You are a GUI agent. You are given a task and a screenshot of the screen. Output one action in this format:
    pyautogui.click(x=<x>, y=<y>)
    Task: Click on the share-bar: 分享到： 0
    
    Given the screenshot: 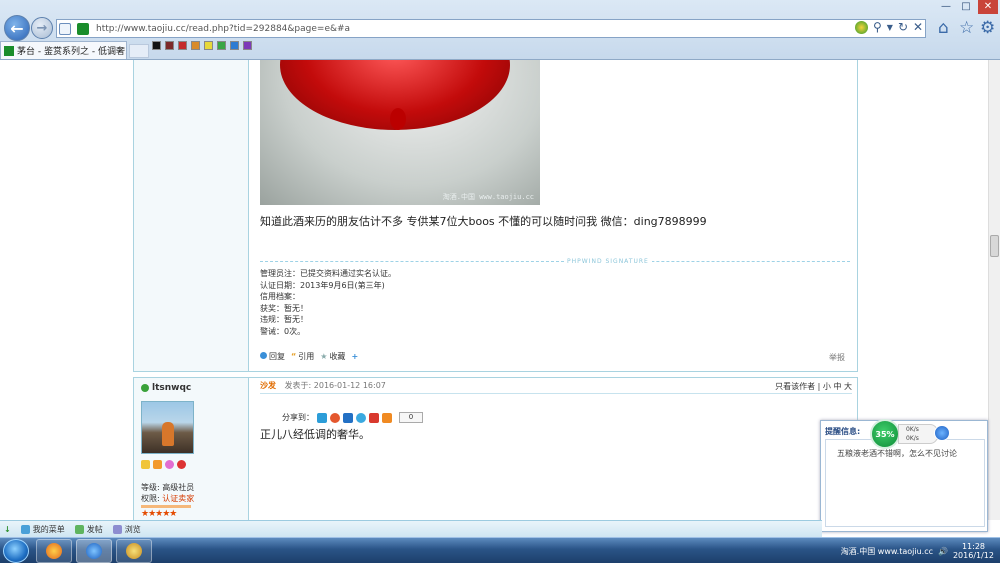 What is the action you would take?
    pyautogui.click(x=352, y=417)
    